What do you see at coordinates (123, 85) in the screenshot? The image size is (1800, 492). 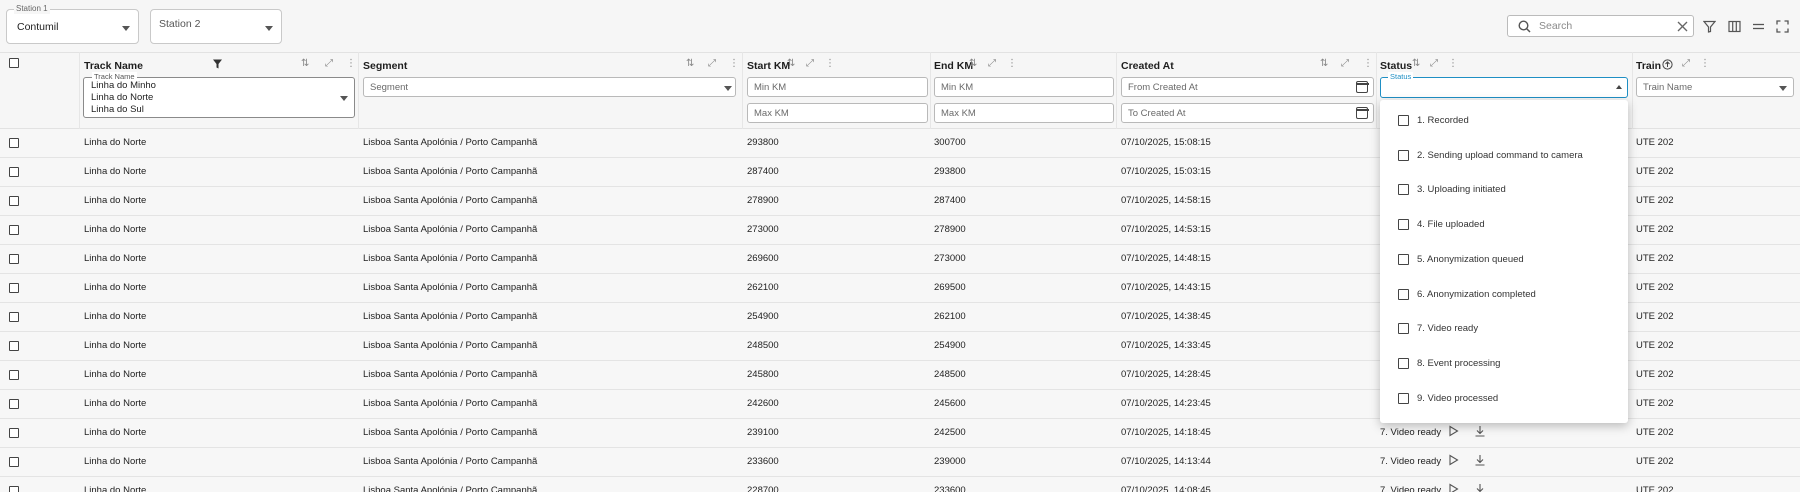 I see `track-option: Linha do Minho` at bounding box center [123, 85].